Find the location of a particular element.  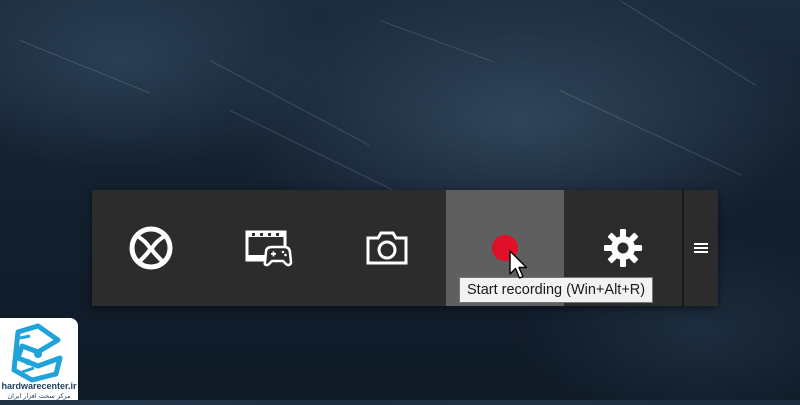

record-tooltip: Start recording (Win+Alt+R) is located at coordinates (556, 290).